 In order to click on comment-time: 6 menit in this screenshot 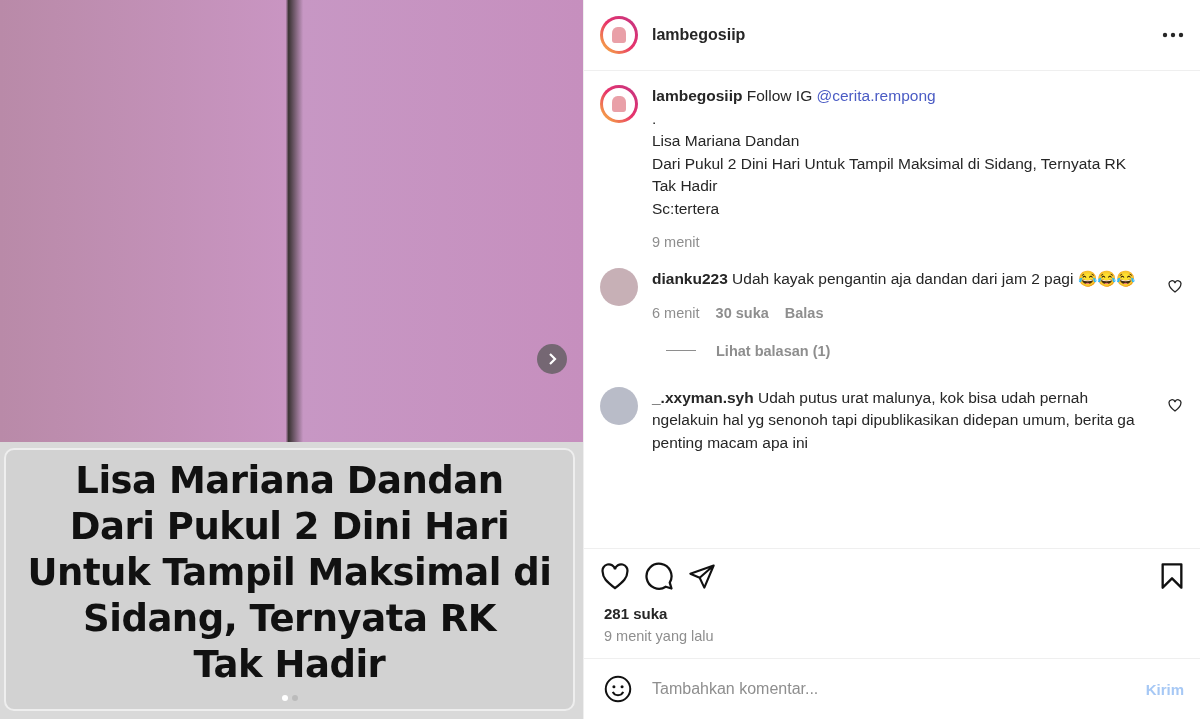, I will do `click(676, 312)`.